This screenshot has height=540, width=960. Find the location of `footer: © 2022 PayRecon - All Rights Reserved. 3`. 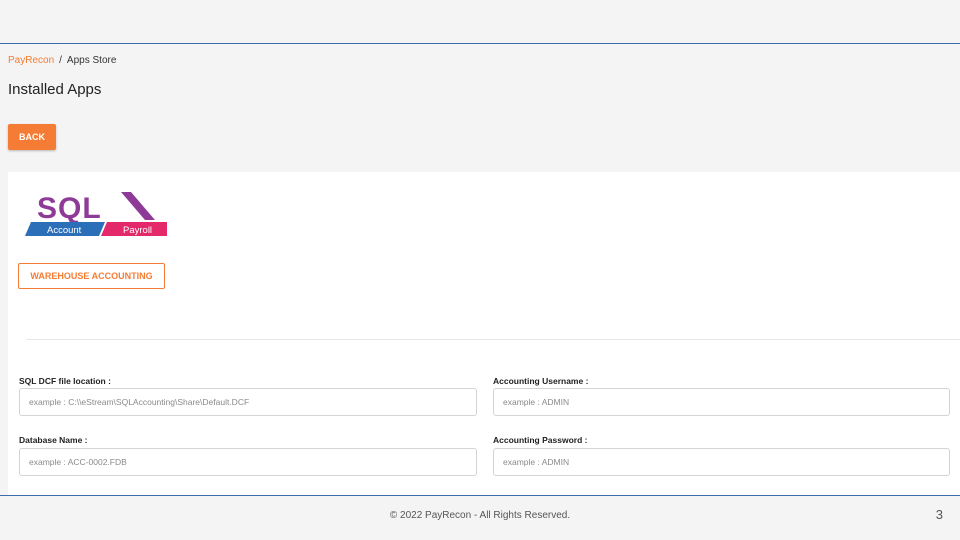

footer: © 2022 PayRecon - All Rights Reserved. 3 is located at coordinates (480, 518).